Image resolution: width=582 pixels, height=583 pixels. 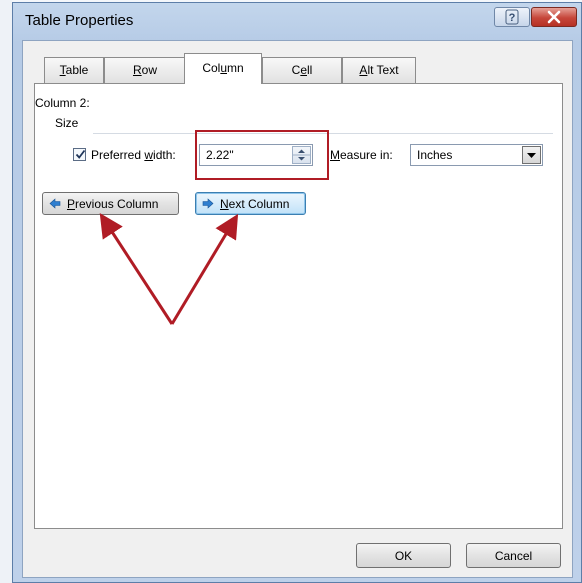 I want to click on tab-cell: Cell, so click(x=302, y=70).